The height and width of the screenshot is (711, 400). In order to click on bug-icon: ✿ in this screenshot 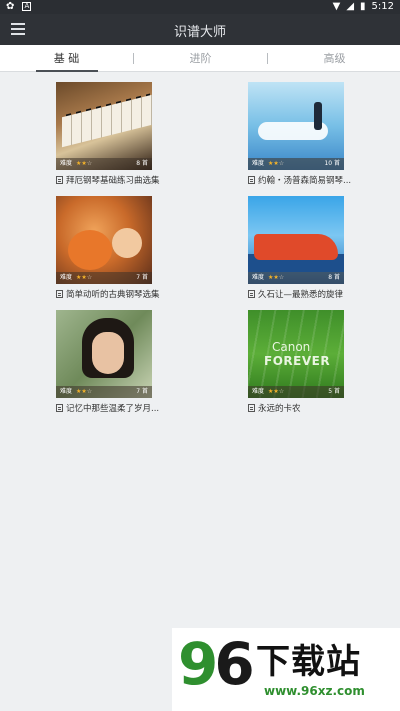, I will do `click(10, 6)`.